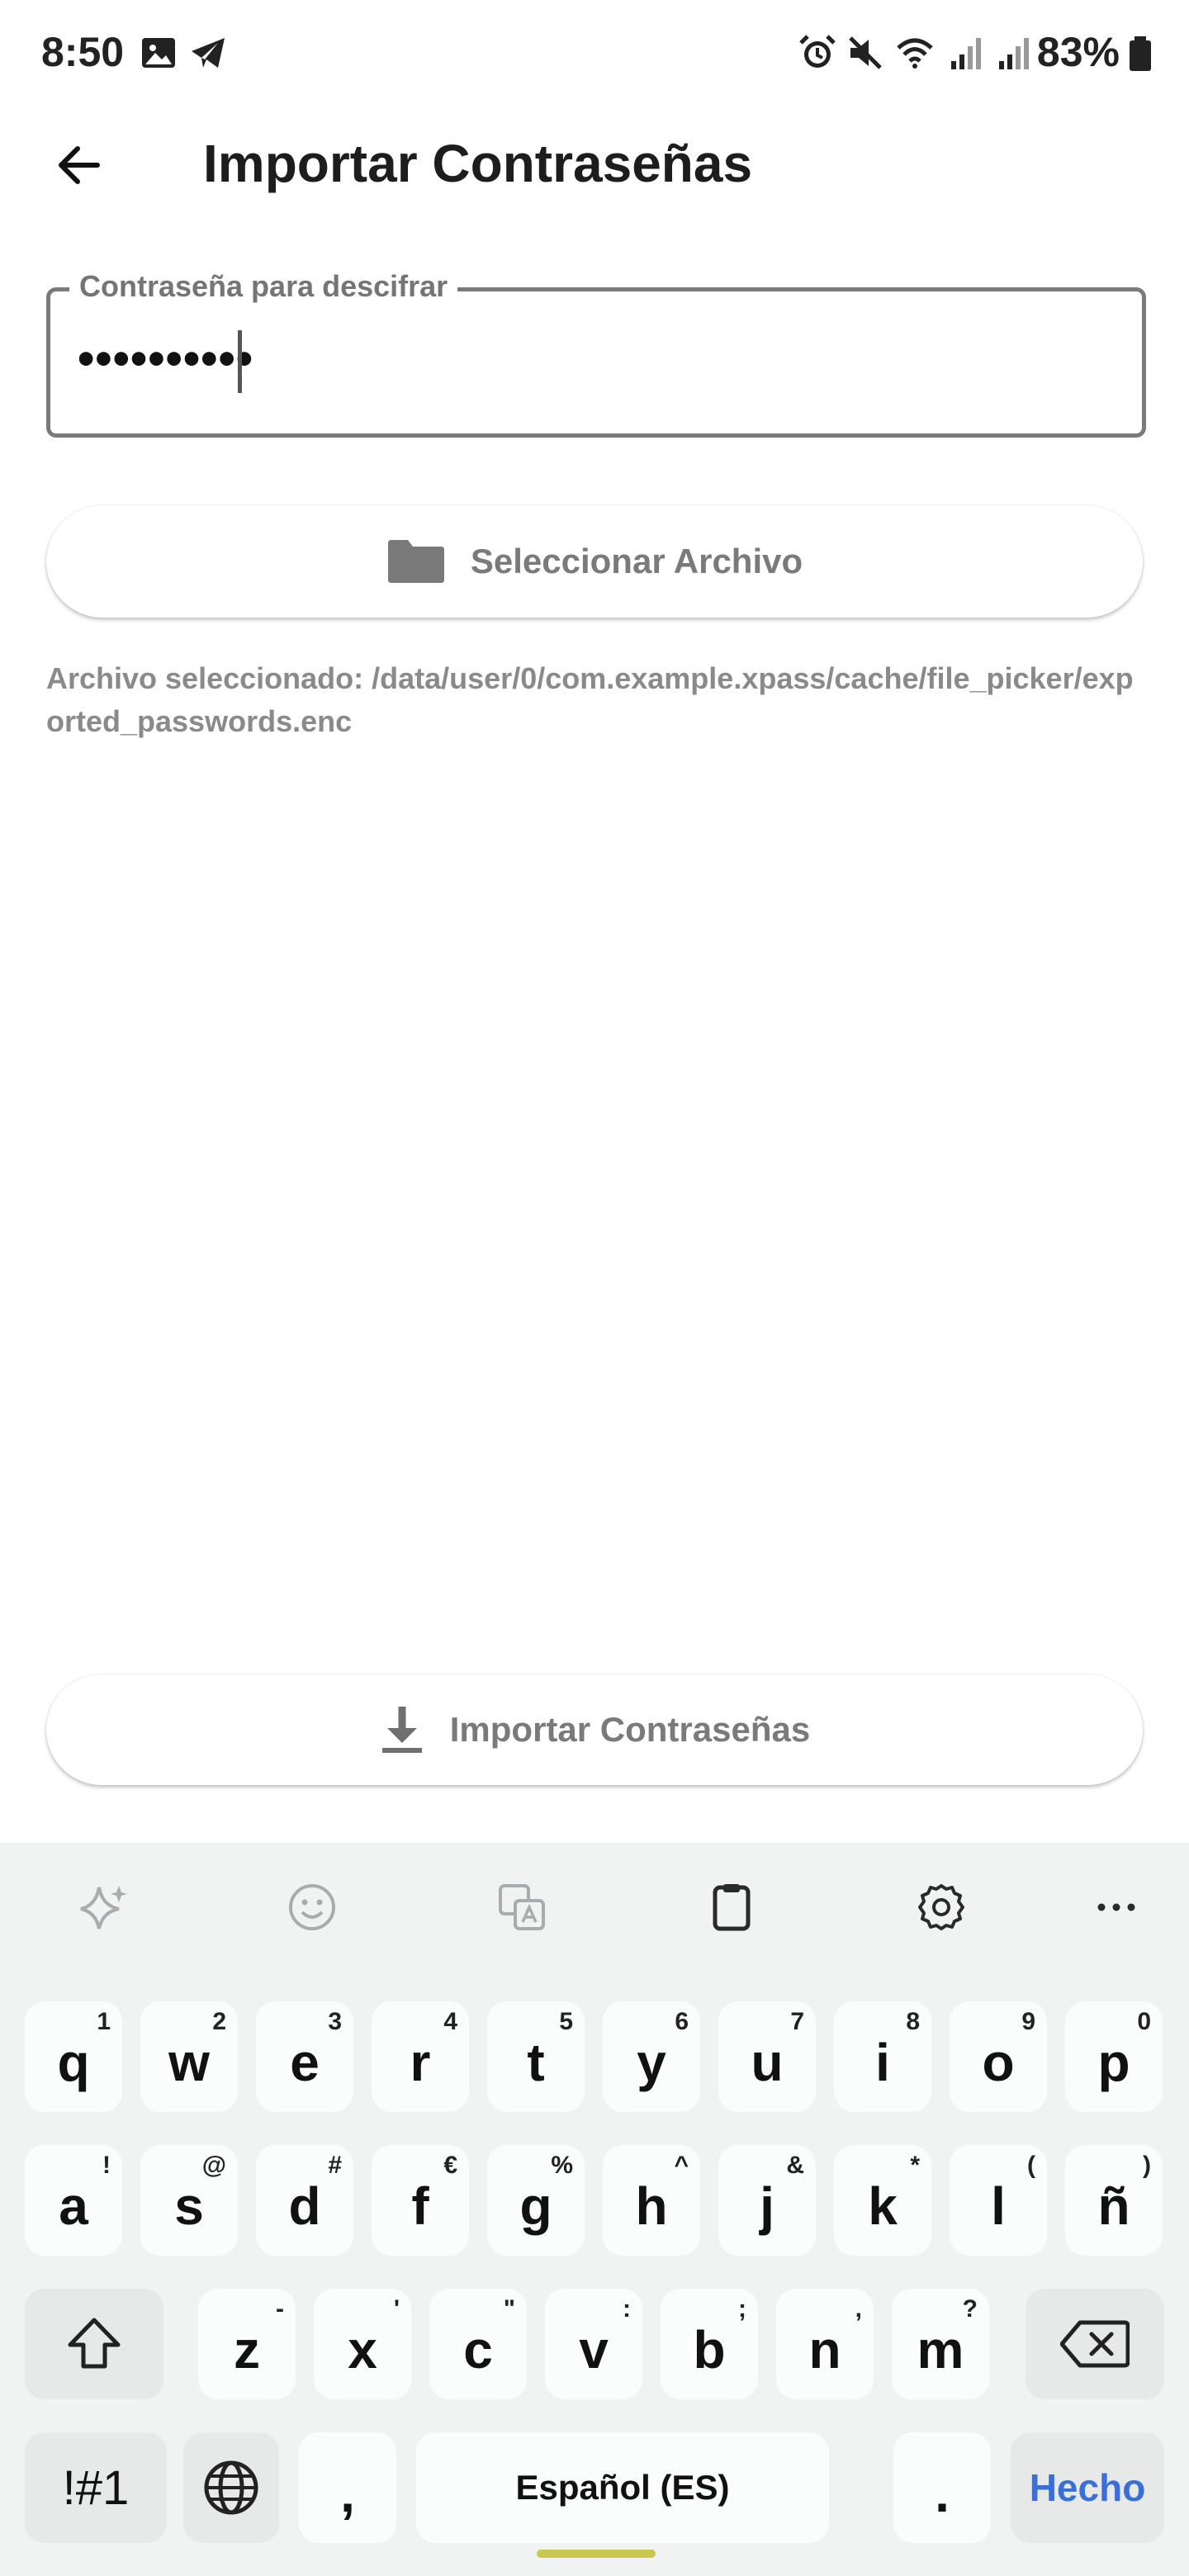 The height and width of the screenshot is (2576, 1189). I want to click on key-secondary-label: €, so click(450, 2165).